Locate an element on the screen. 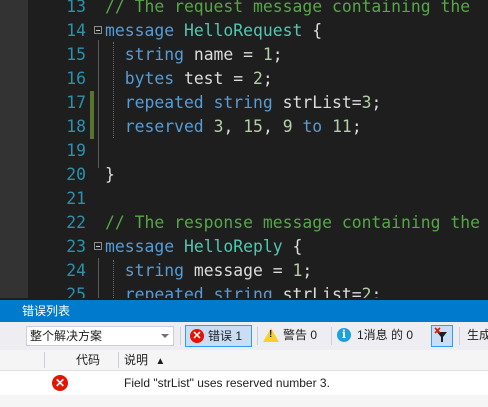 This screenshot has width=488, height=407. info-circle-icon: i is located at coordinates (344, 335).